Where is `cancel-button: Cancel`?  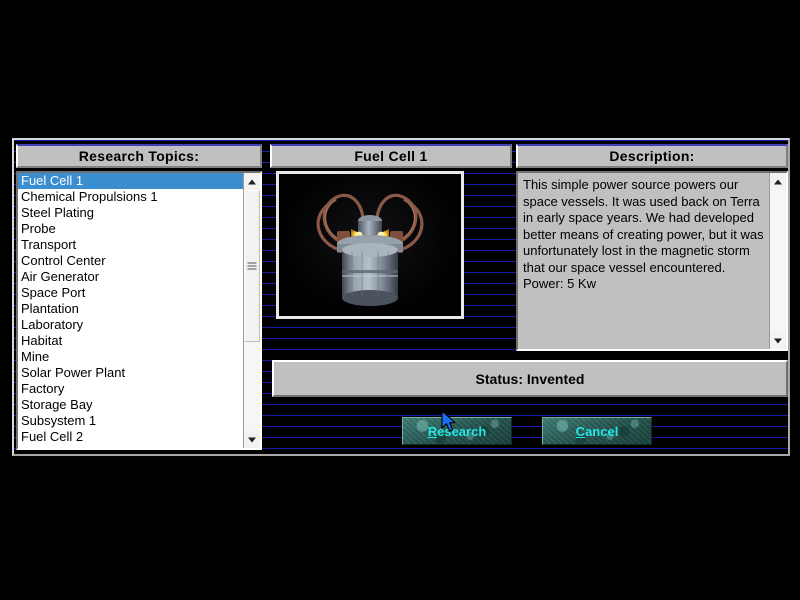 cancel-button: Cancel is located at coordinates (597, 431).